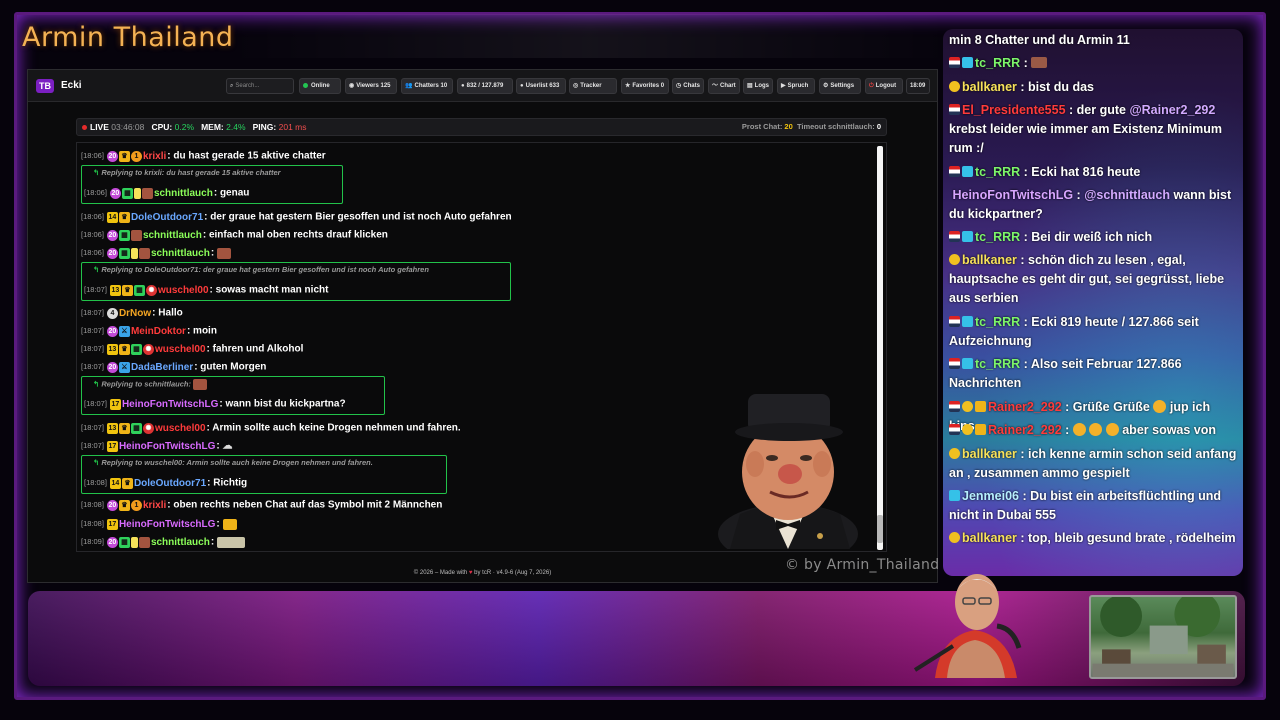 Image resolution: width=1280 pixels, height=720 pixels. I want to click on chats-button: ◷ Chats, so click(688, 86).